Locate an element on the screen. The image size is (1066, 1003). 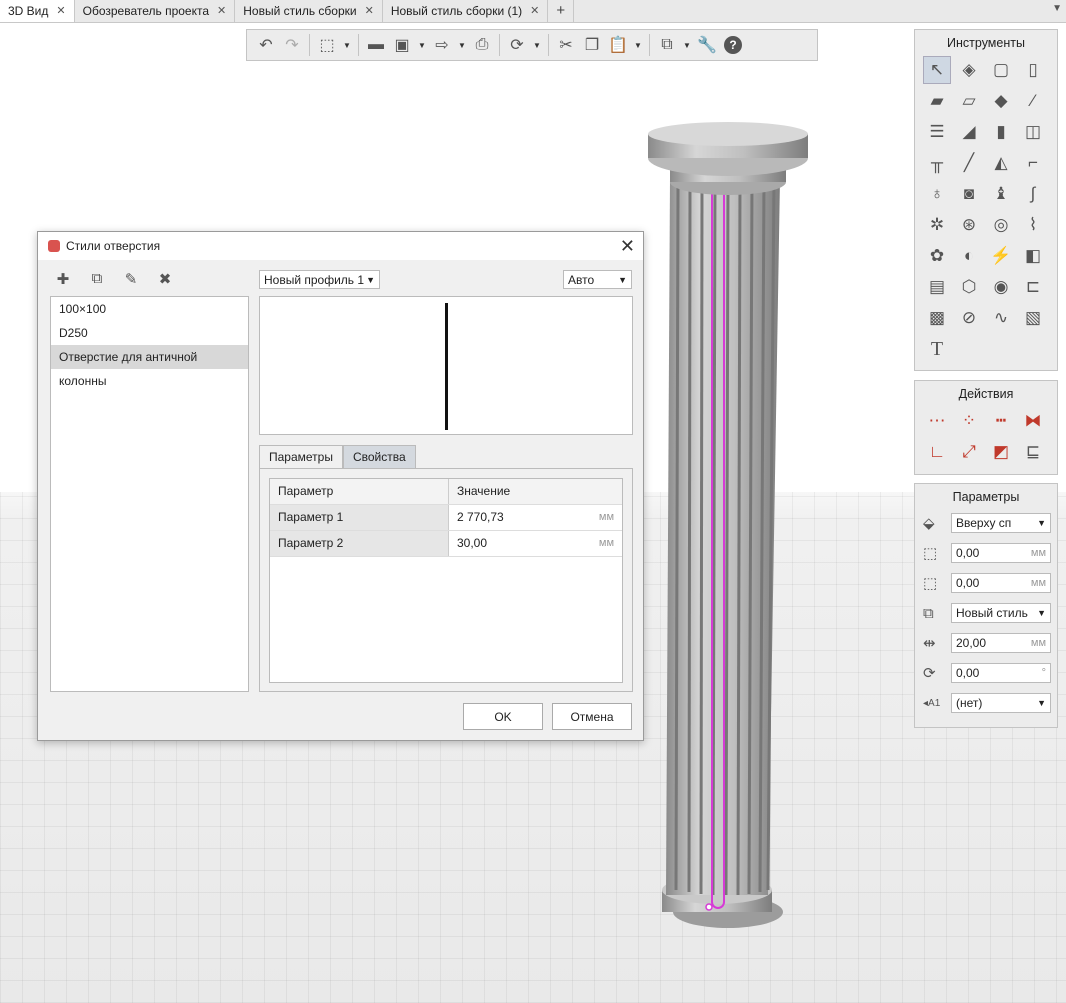
shapes-icon: ◈ is located at coordinates (969, 70).